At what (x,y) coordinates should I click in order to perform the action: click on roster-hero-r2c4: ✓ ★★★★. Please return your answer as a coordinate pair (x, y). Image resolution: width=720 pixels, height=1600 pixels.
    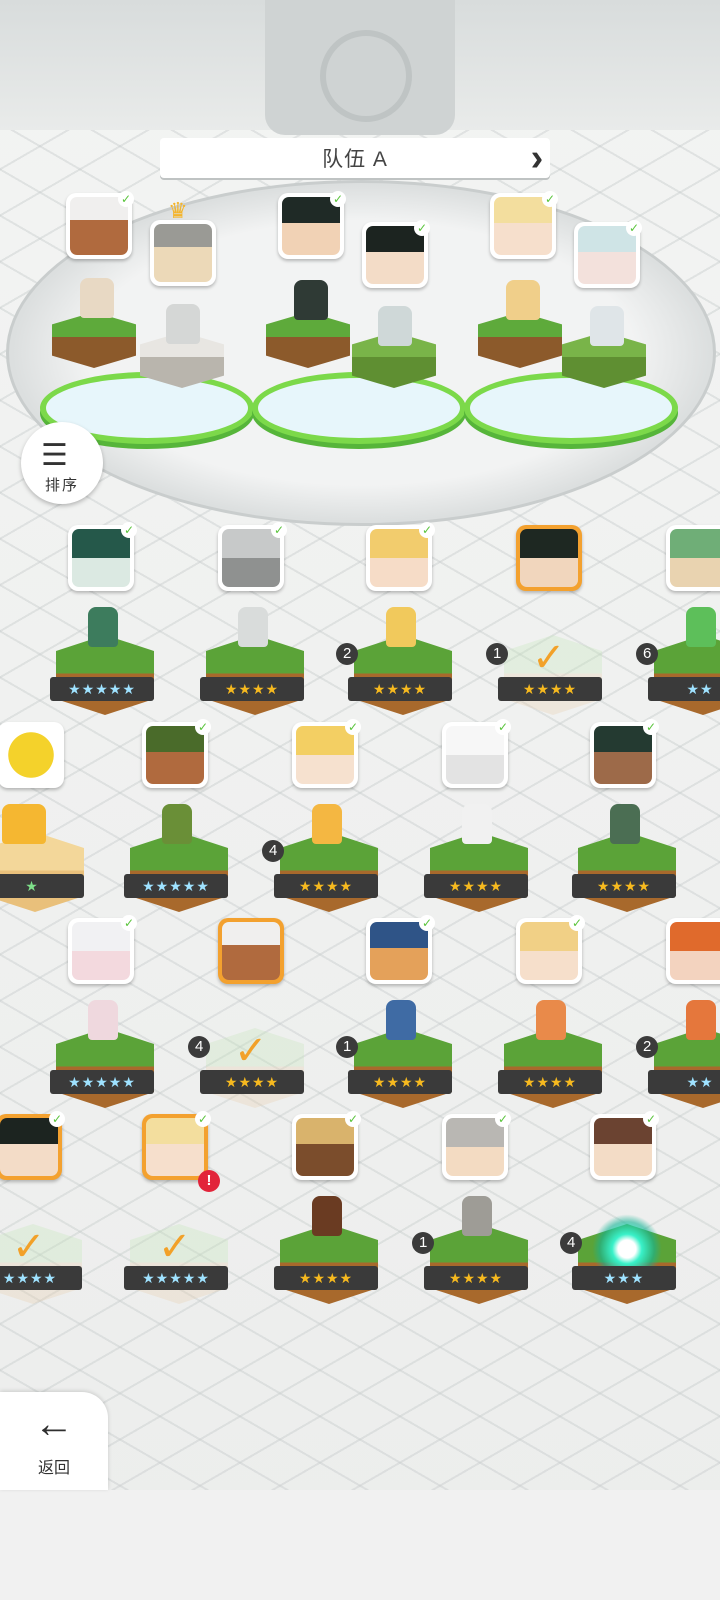
    Looking at the image, I should click on (627, 820).